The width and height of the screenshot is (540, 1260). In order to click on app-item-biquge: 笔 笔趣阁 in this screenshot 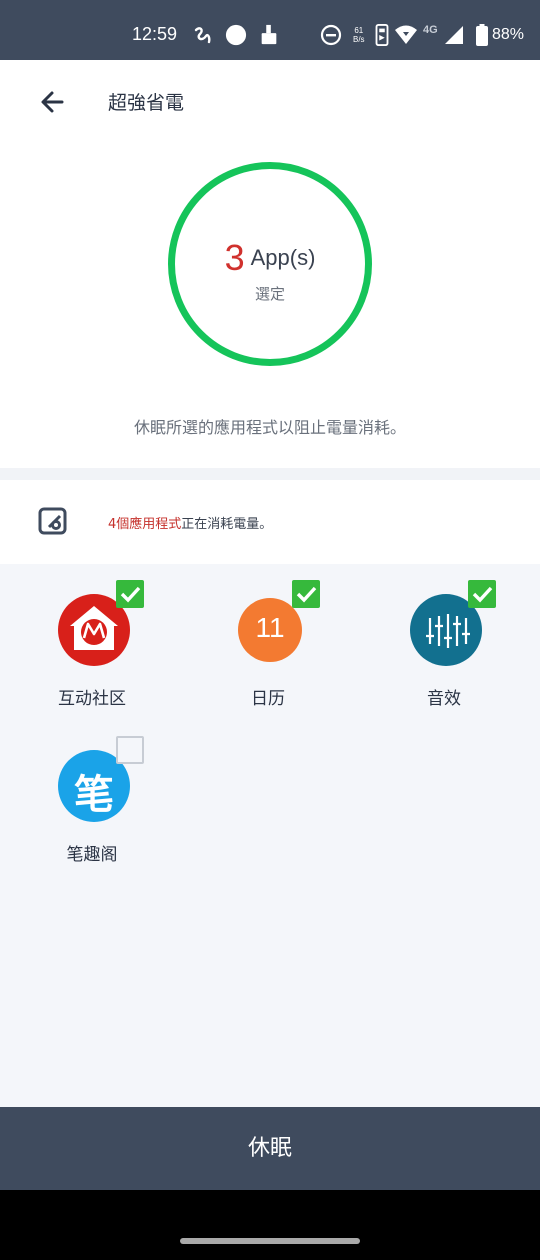, I will do `click(92, 792)`.